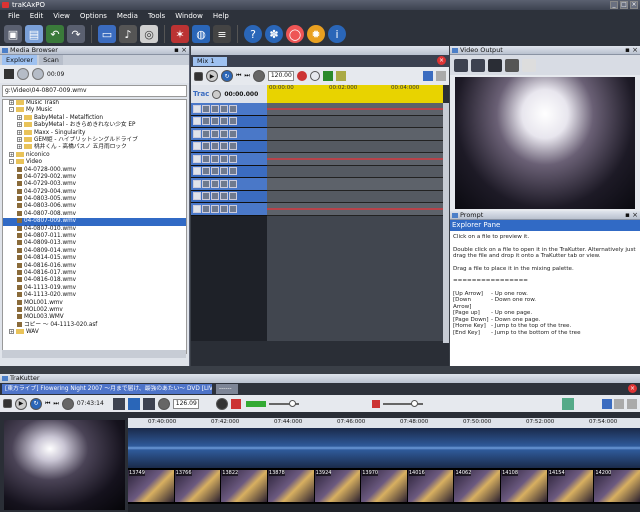 The width and height of the screenshot is (640, 512). What do you see at coordinates (524, 486) in the screenshot?
I see `video-frame: 14108` at bounding box center [524, 486].